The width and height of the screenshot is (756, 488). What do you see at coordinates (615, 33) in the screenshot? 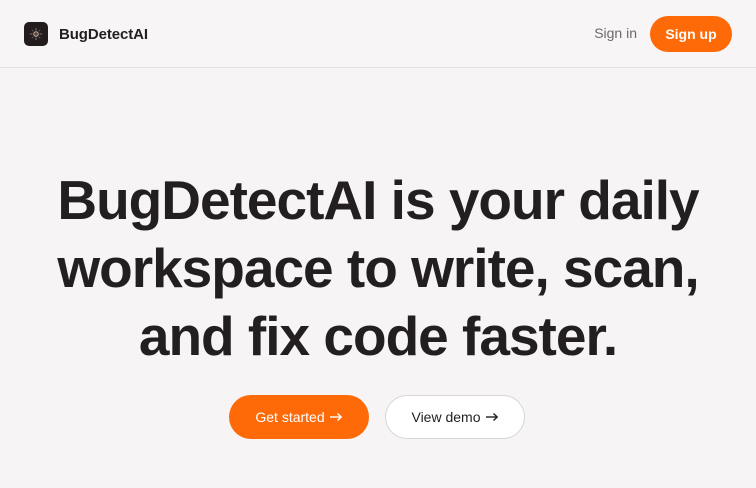
I see `sign-in-link: Sign in` at bounding box center [615, 33].